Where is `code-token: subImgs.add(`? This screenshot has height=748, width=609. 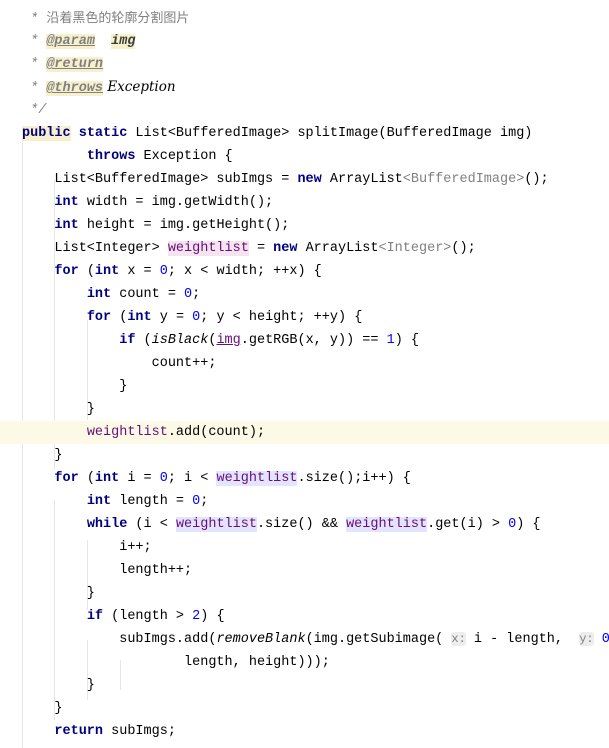 code-token: subImgs.add( is located at coordinates (119, 639).